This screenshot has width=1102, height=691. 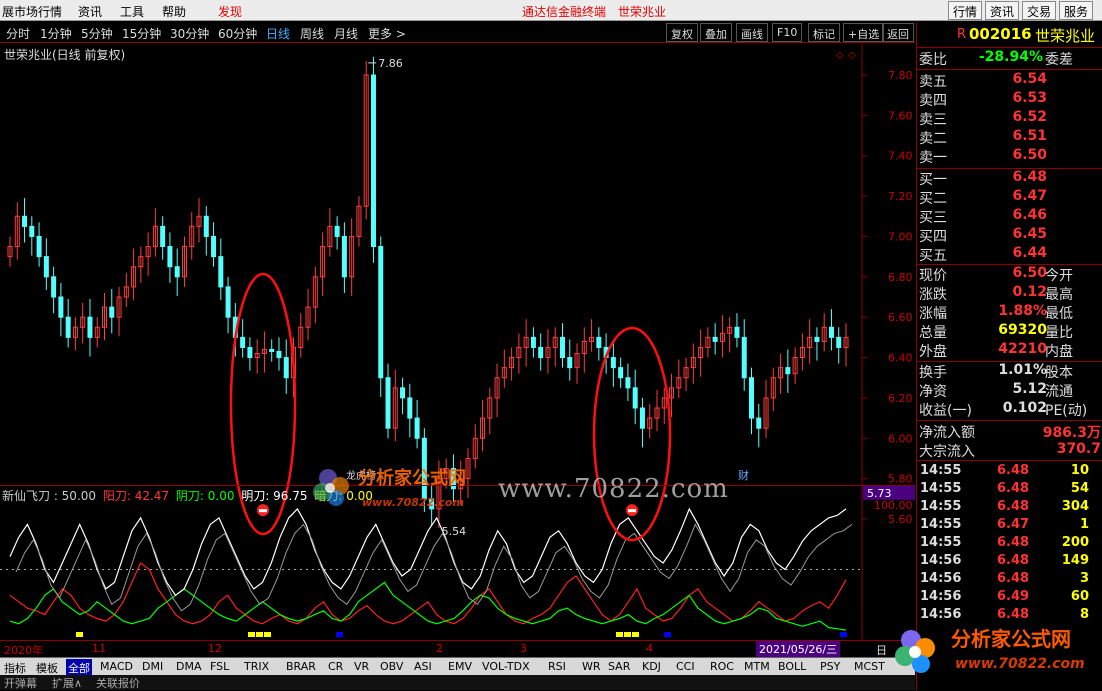 What do you see at coordinates (237, 33) in the screenshot?
I see `period-tab: 60分钟` at bounding box center [237, 33].